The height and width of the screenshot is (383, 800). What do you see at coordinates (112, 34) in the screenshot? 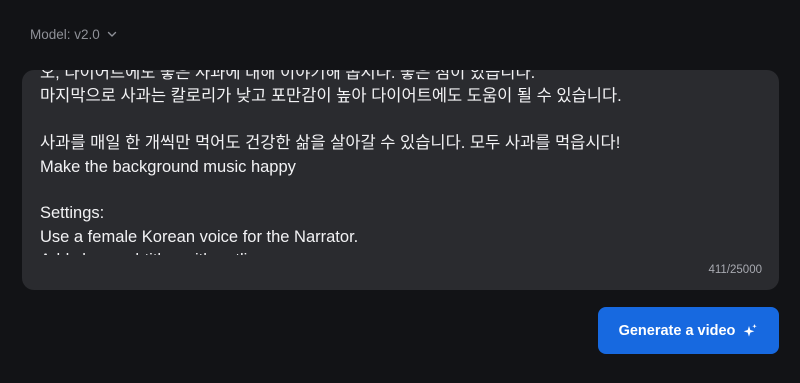
I see `chevron-down-icon` at bounding box center [112, 34].